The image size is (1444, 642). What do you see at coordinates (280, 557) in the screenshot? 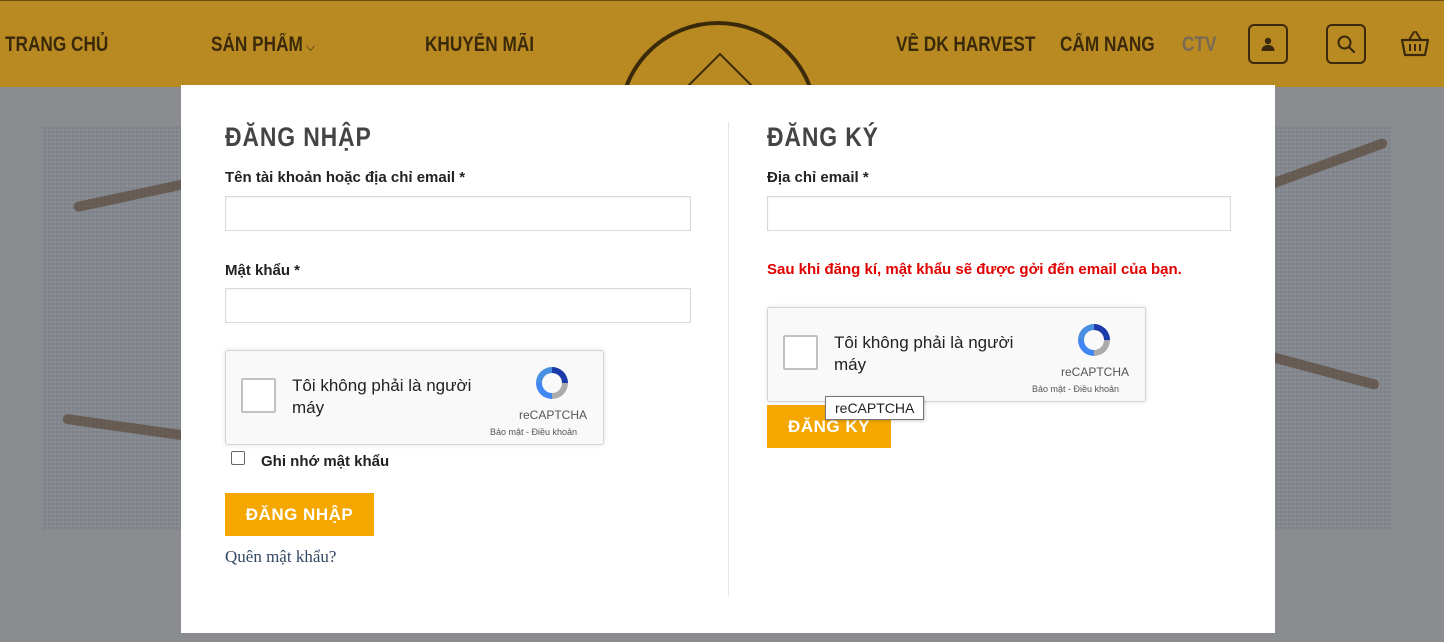
I see `forgot-password-link: Quên mật khẩu?` at bounding box center [280, 557].